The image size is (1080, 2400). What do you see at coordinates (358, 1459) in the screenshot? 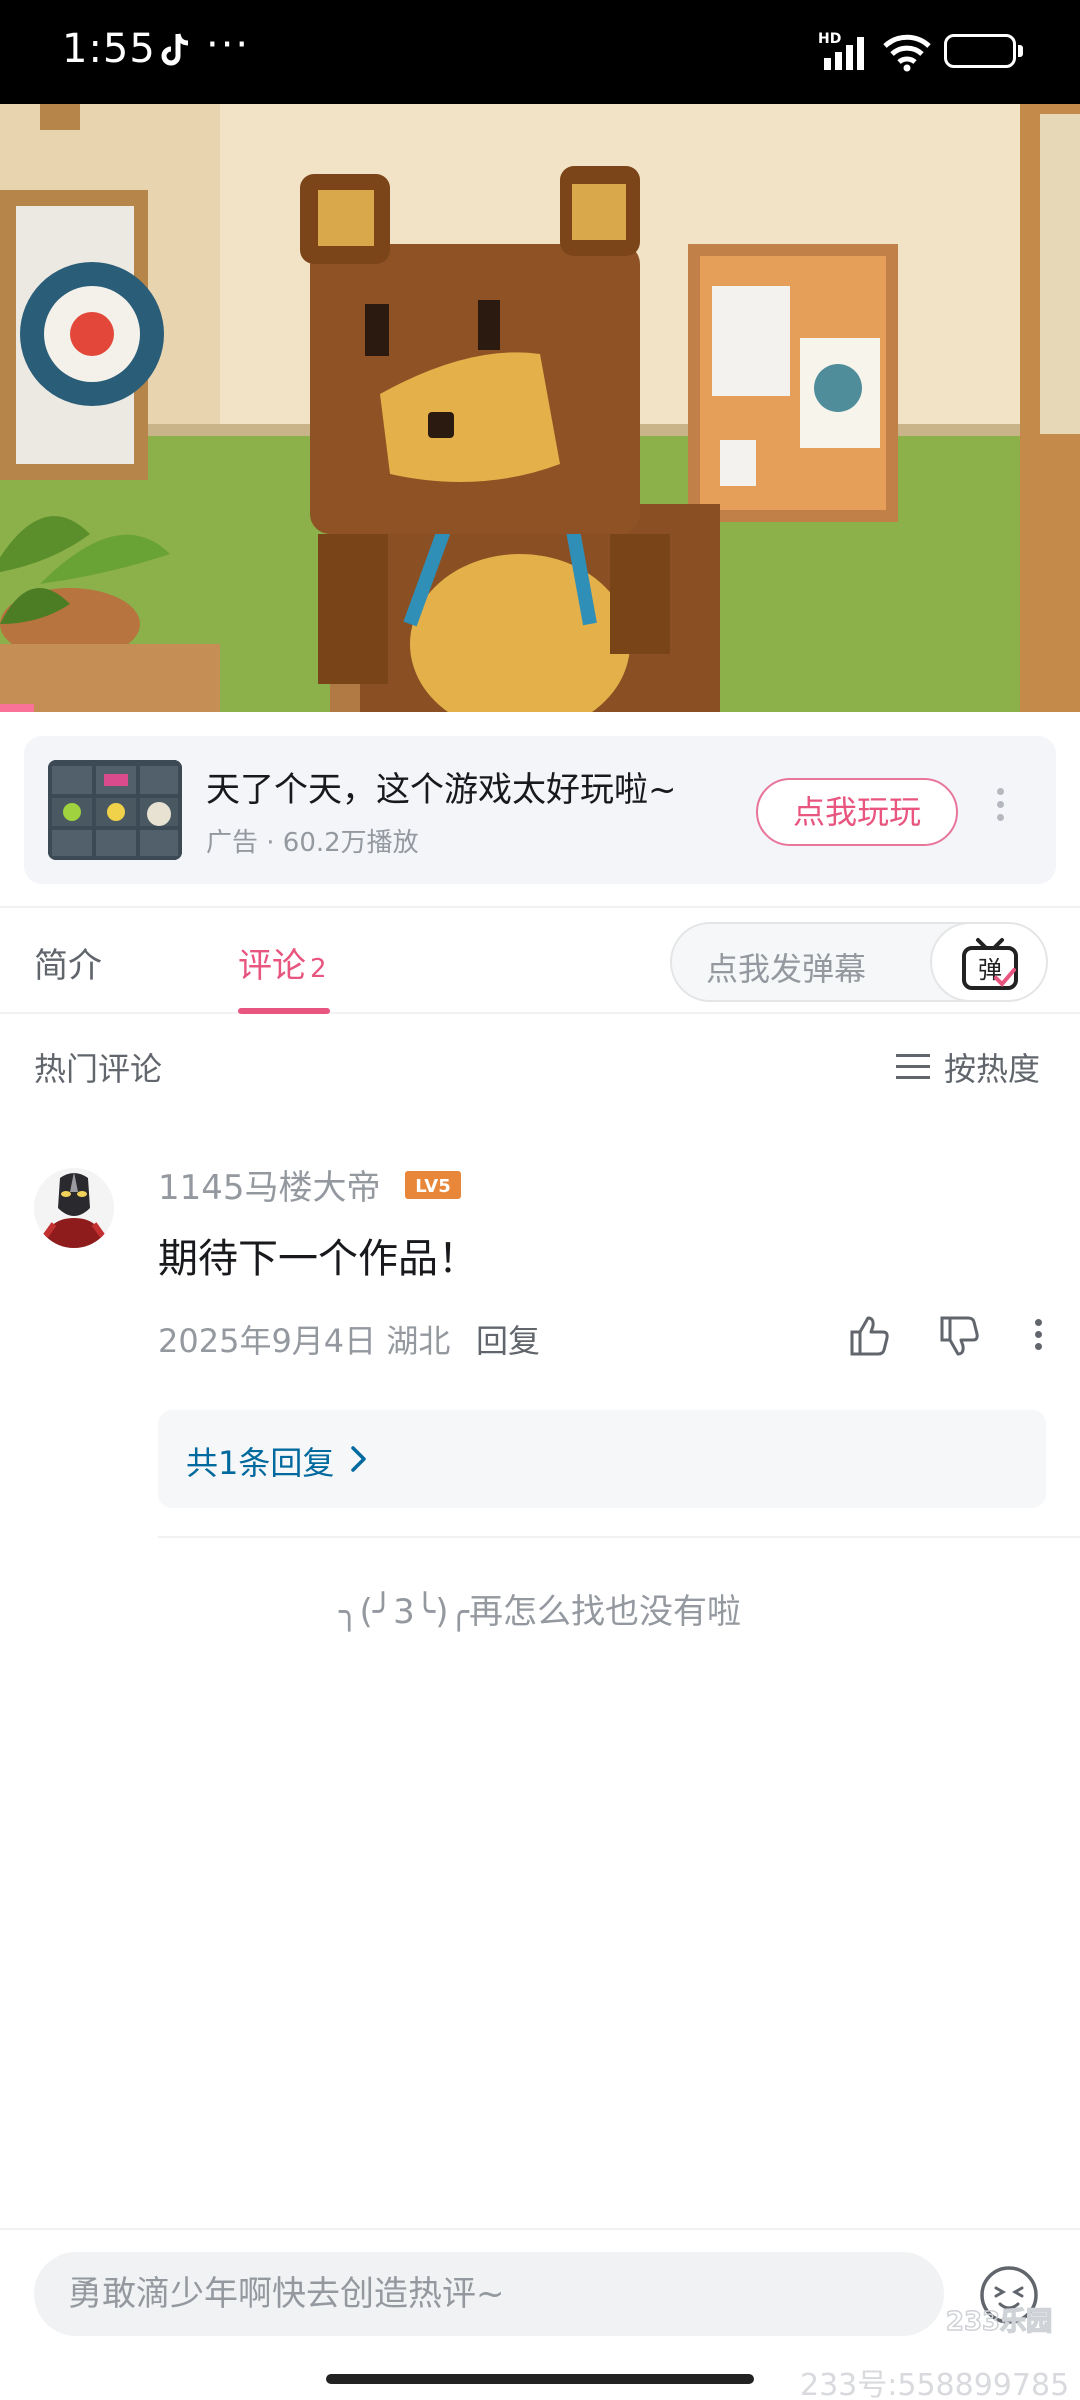
I see `chevron-right-icon` at bounding box center [358, 1459].